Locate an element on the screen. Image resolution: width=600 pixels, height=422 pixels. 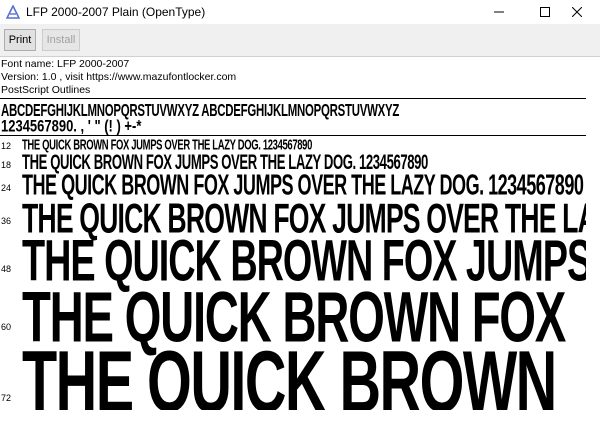
charset-line-2: 1234567890. , ' " (! ) +-* is located at coordinates (71, 126).